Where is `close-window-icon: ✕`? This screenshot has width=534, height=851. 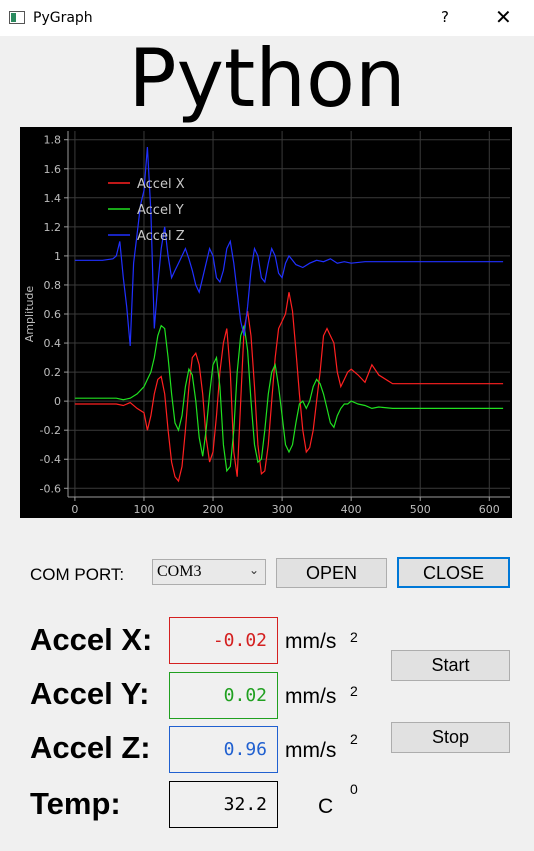 close-window-icon: ✕ is located at coordinates (503, 17).